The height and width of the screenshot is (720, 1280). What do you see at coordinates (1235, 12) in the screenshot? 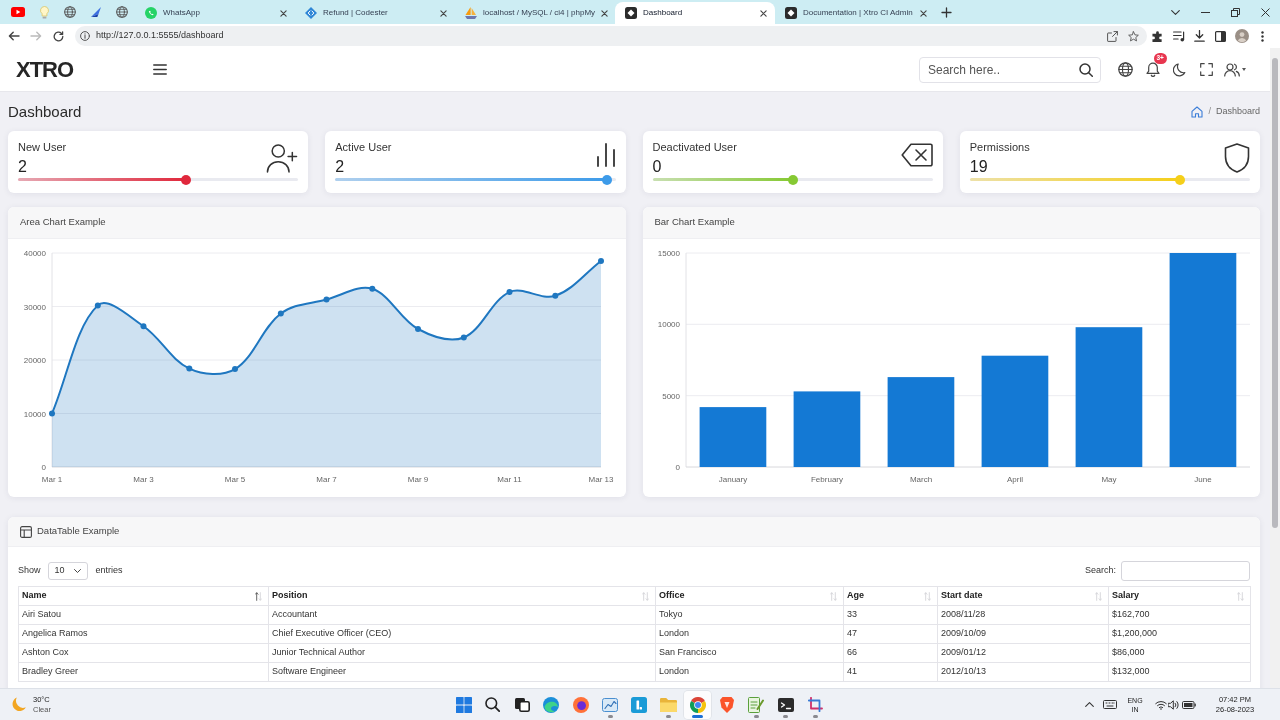
I see `restore-icon` at bounding box center [1235, 12].